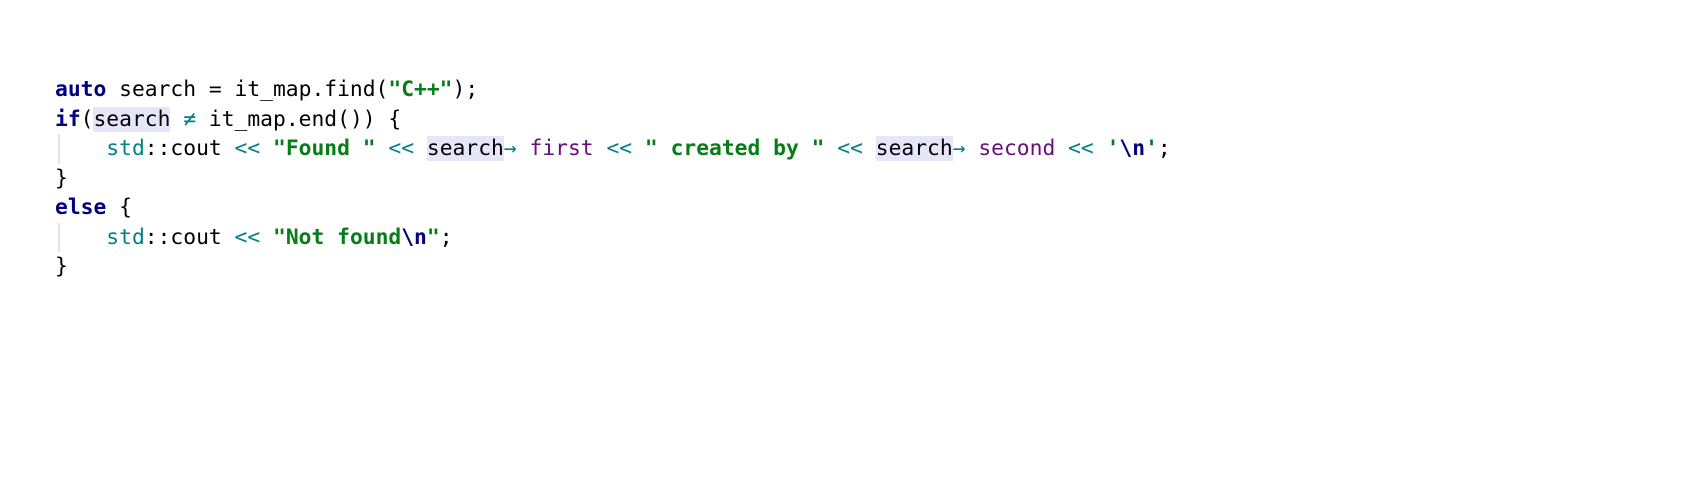  I want to click on member-field-token: first, so click(561, 148).